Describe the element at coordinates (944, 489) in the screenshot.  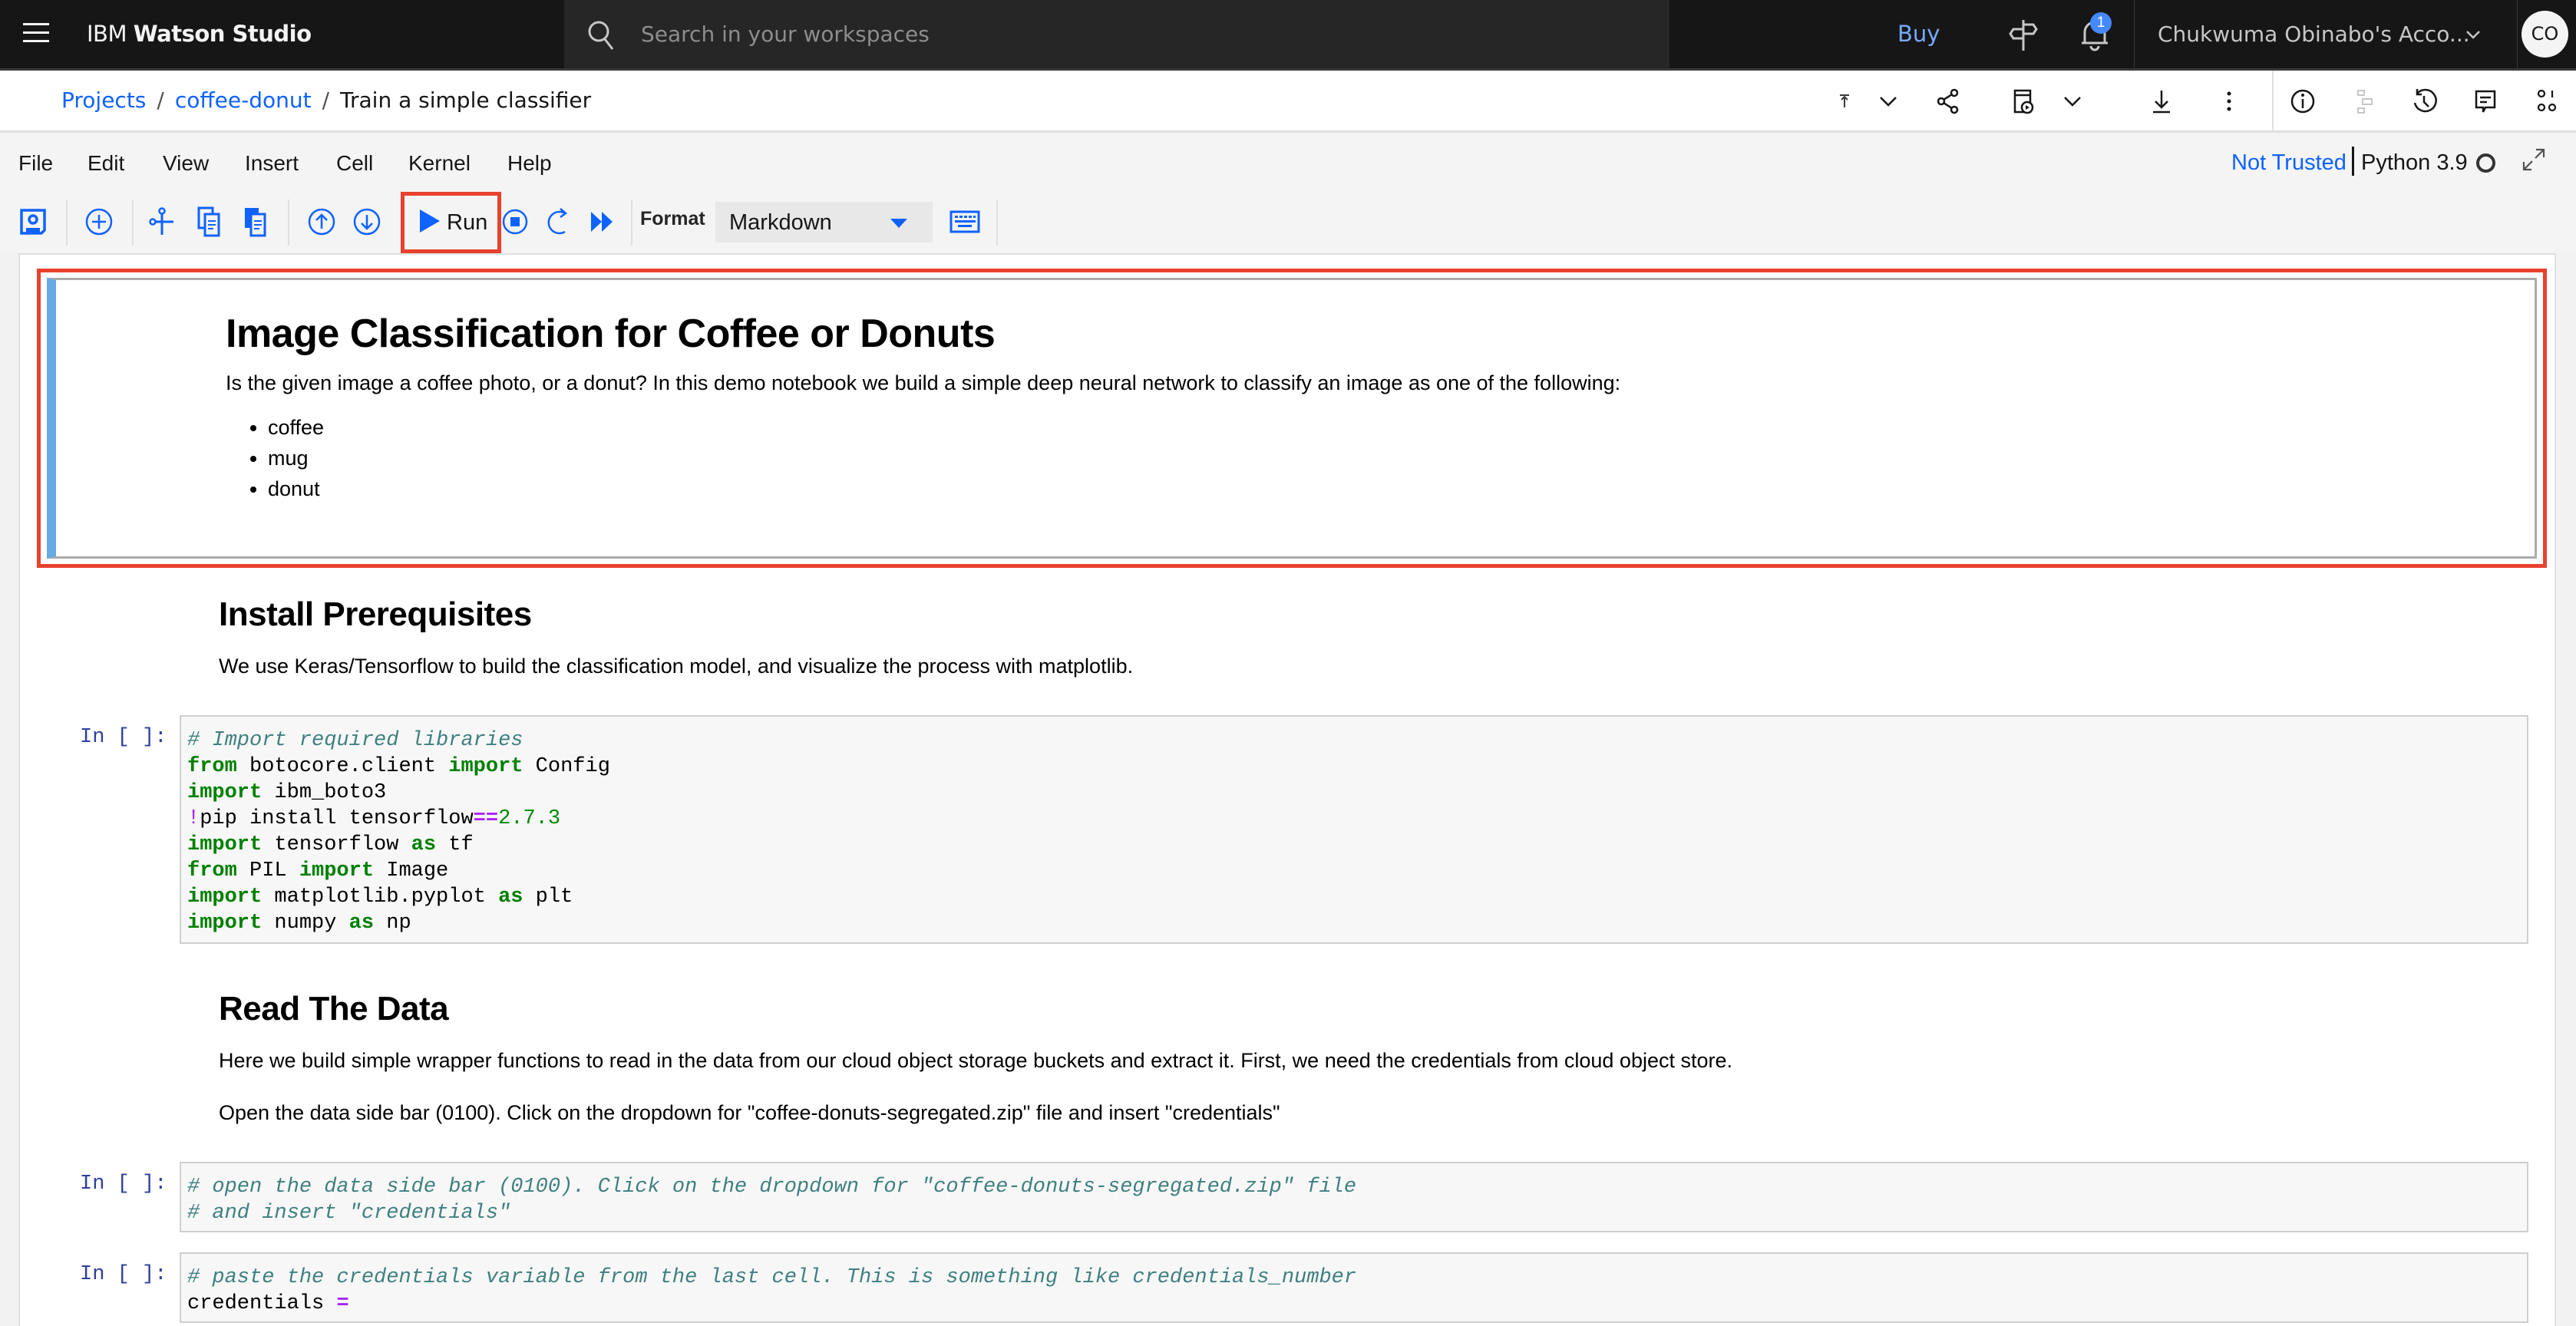
I see `list-item: donut` at that location.